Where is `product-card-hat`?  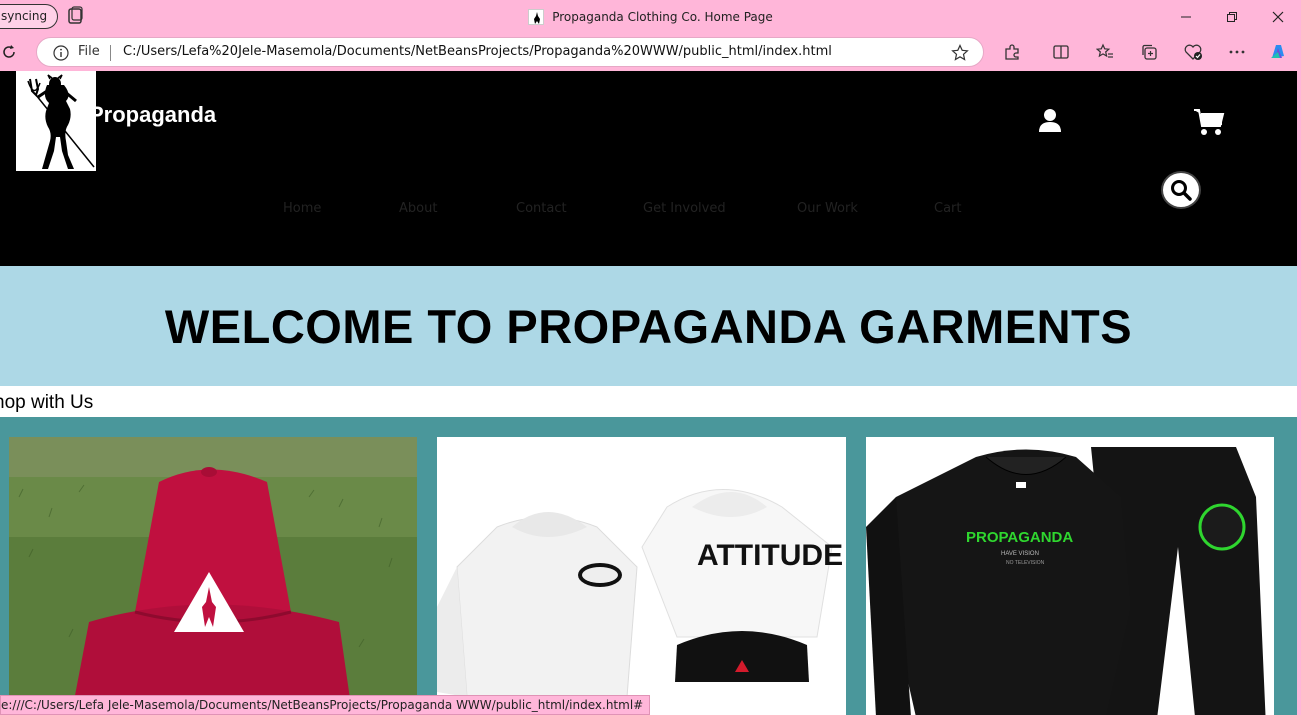 product-card-hat is located at coordinates (213, 576).